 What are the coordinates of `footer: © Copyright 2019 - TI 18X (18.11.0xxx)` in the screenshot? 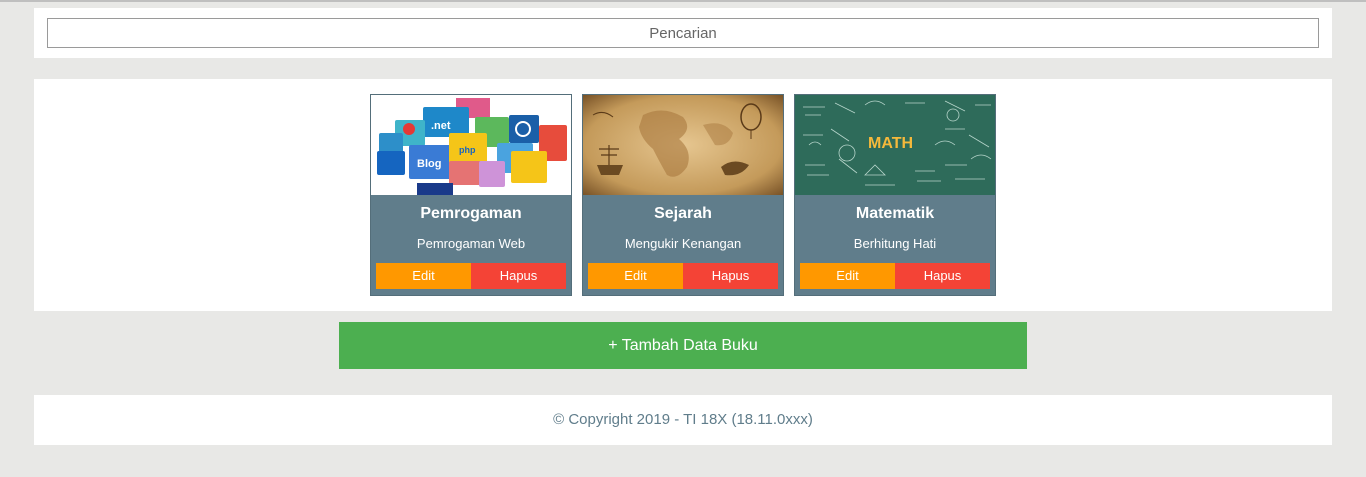 It's located at (683, 420).